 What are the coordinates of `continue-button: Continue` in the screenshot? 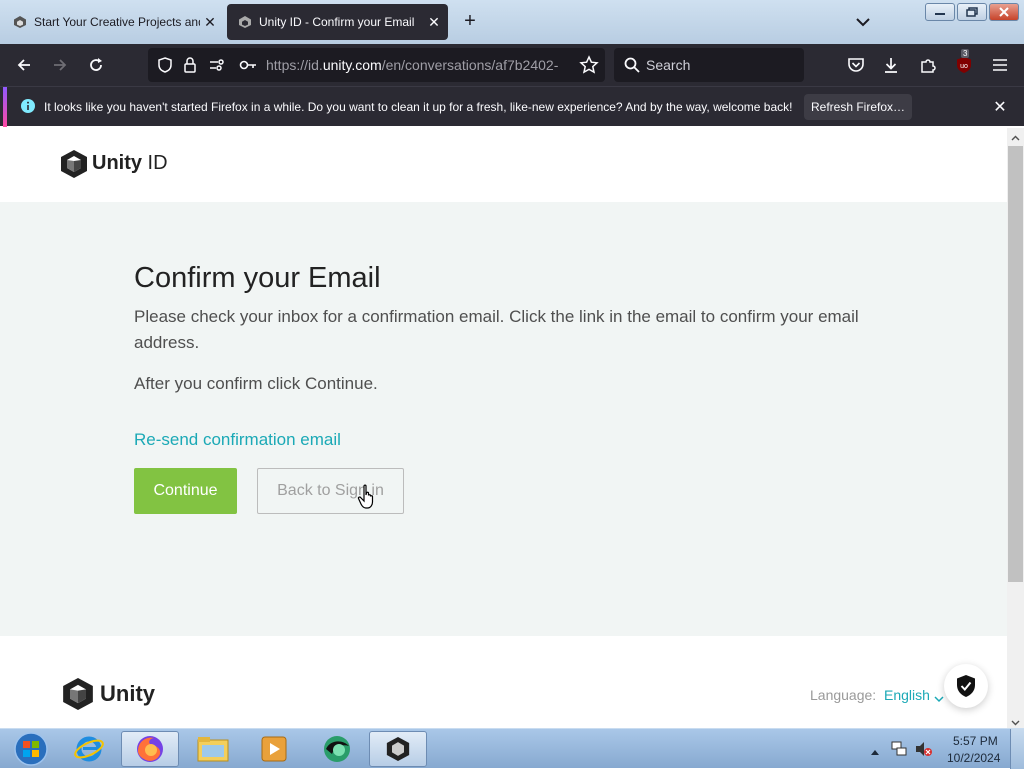 It's located at (185, 491).